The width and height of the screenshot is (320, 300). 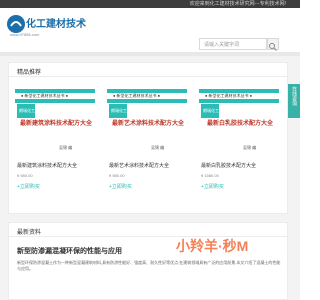 What do you see at coordinates (150, 30) in the screenshot?
I see `header: 化工建材技术 www.97886.com 请输入关键字词` at bounding box center [150, 30].